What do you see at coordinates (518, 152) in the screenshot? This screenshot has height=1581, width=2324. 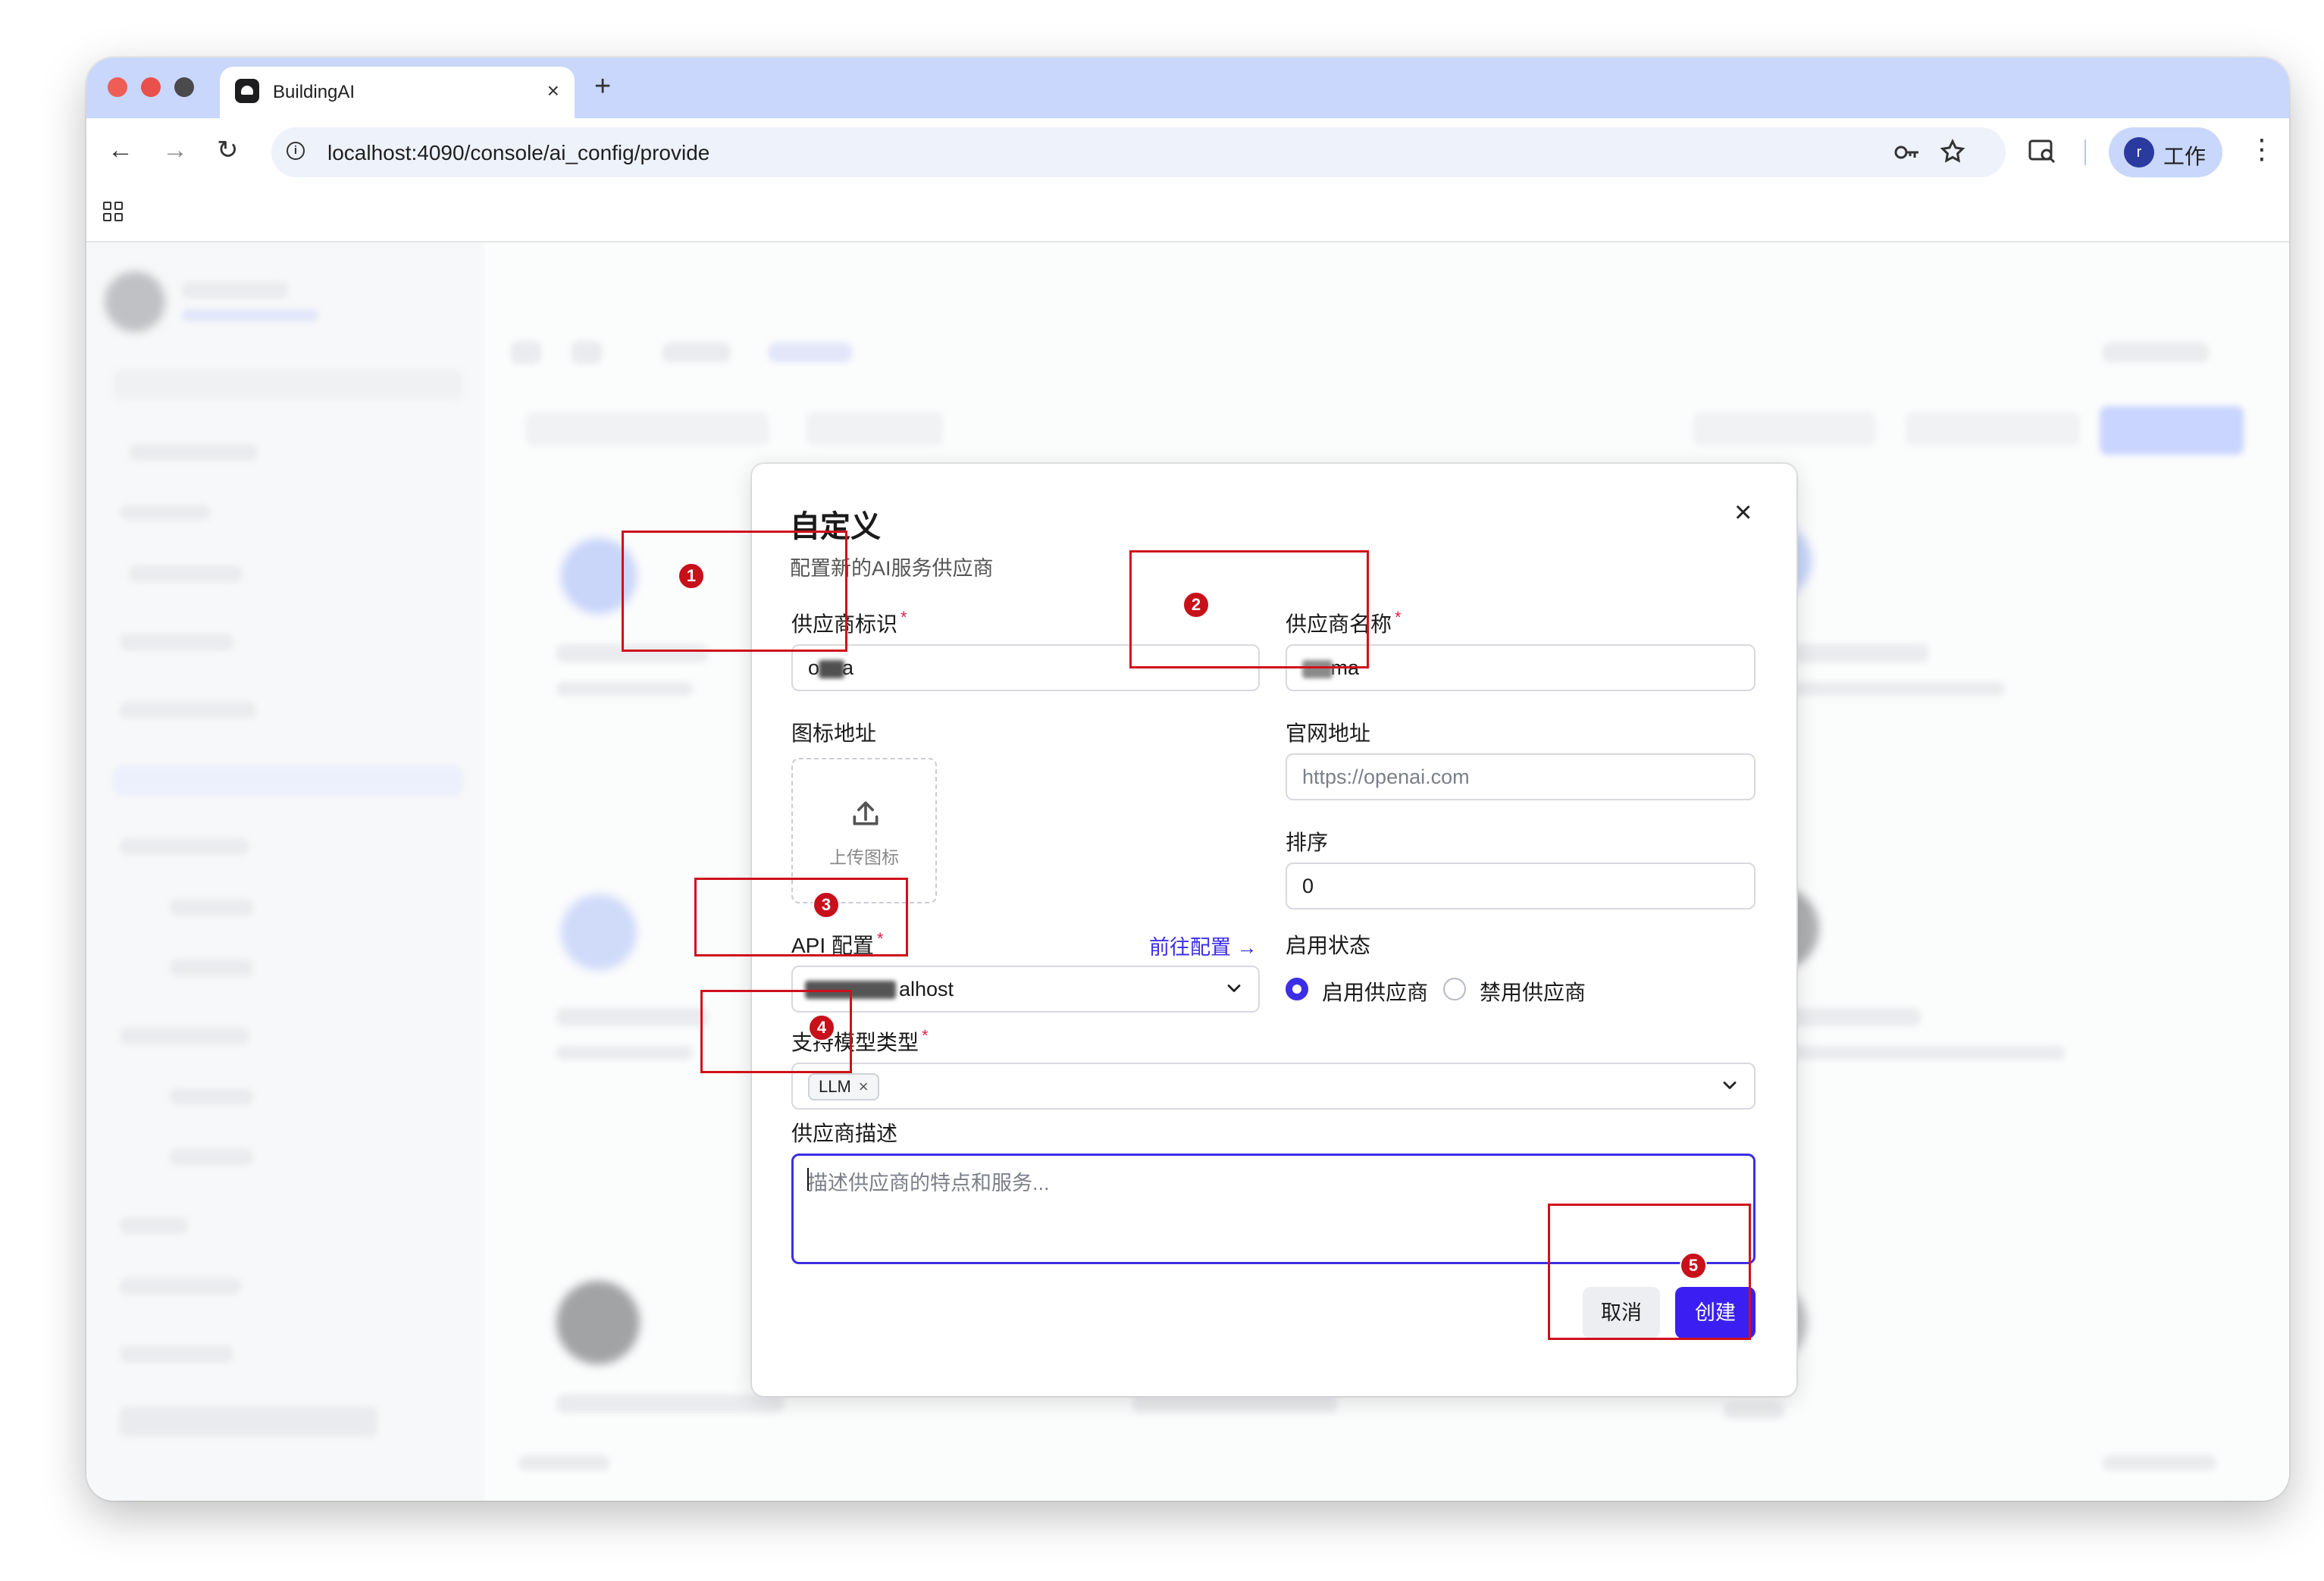 I see `url-text: localhost:4090/console/ai_config/provide` at bounding box center [518, 152].